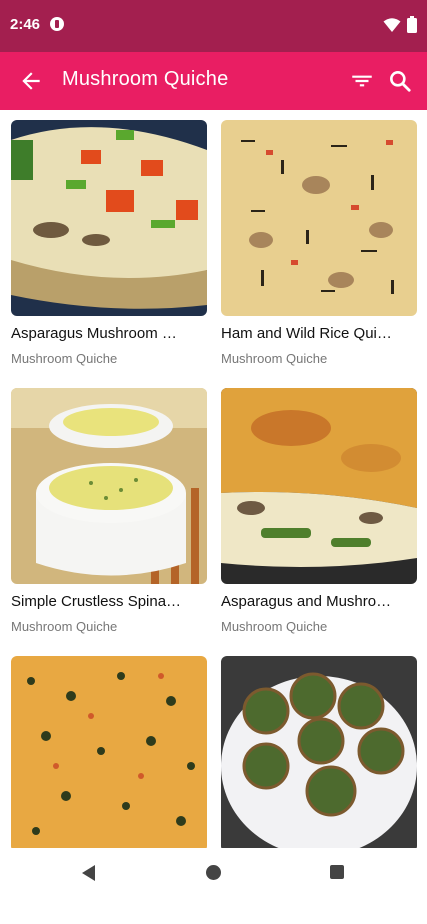  I want to click on filter-icon, so click(362, 81).